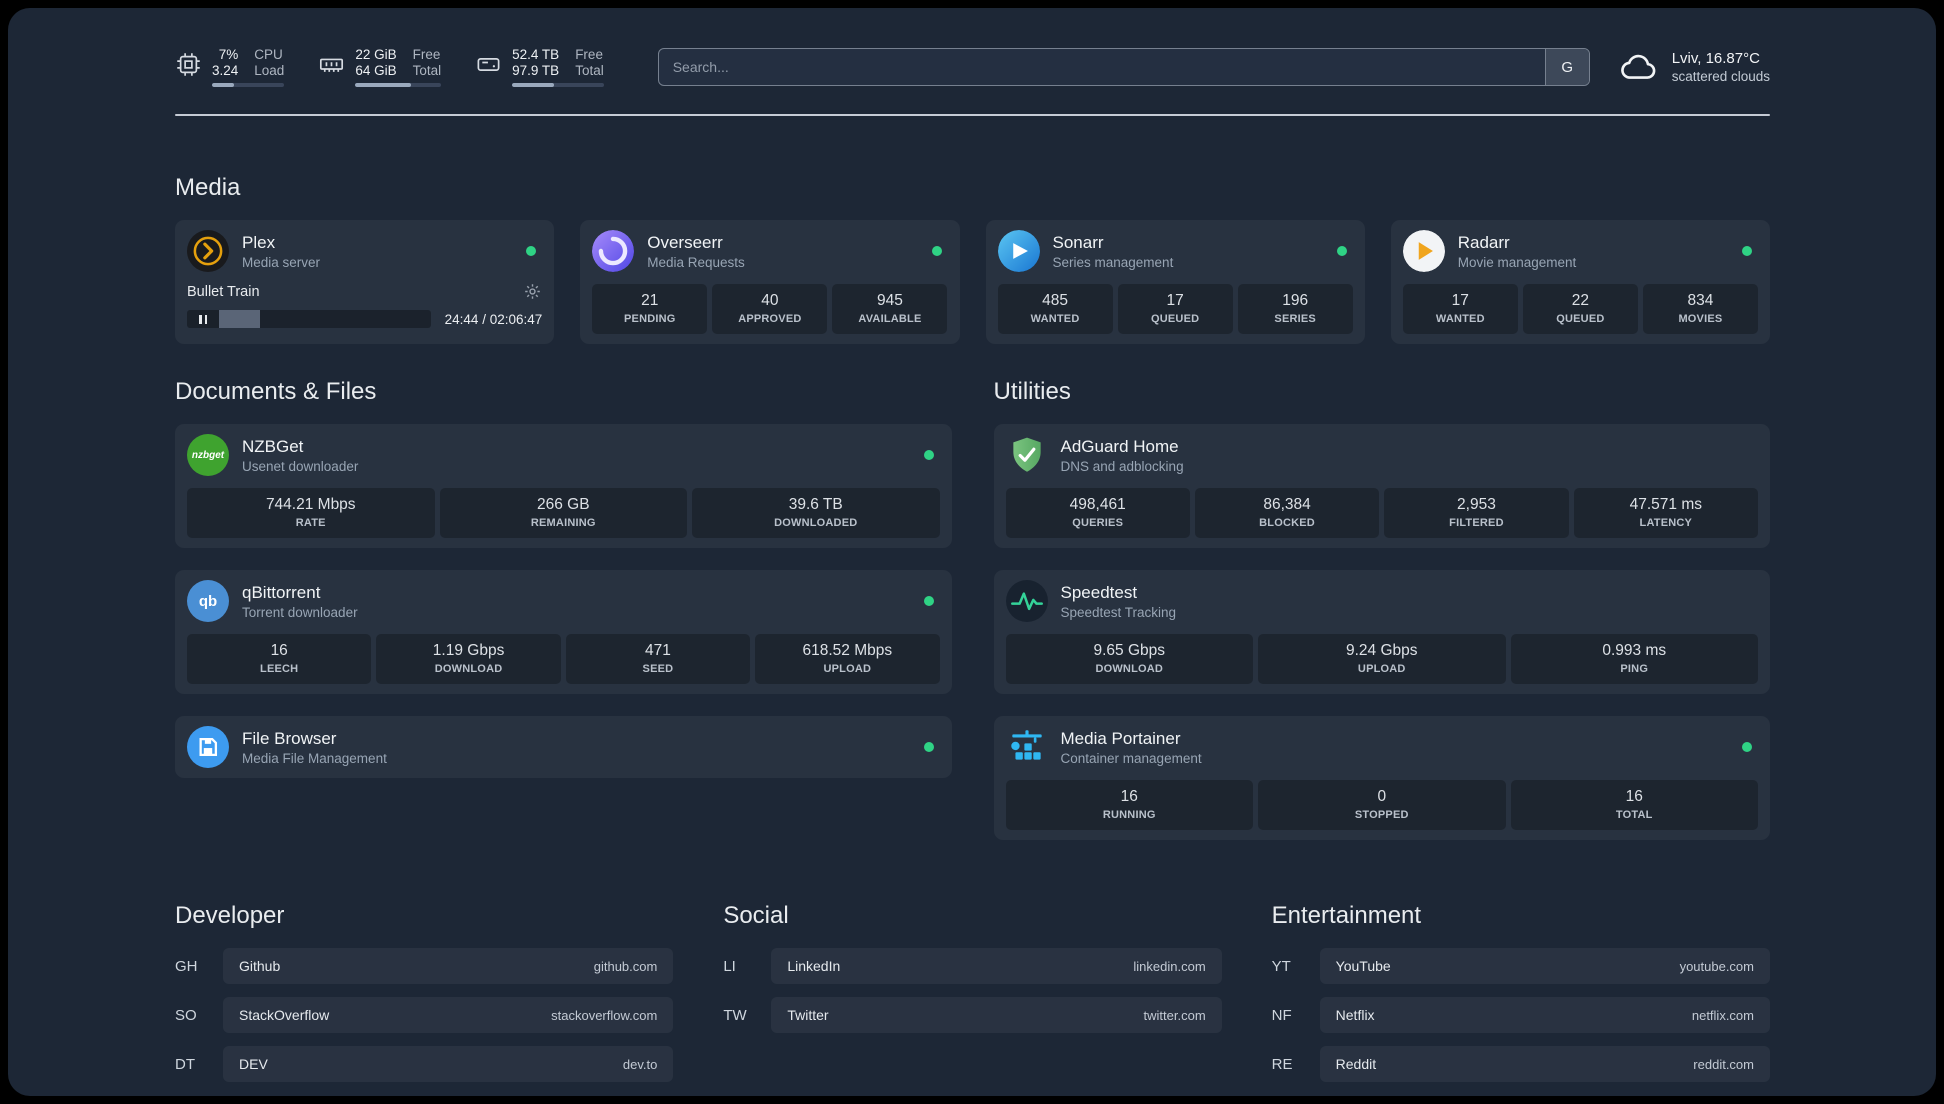 The image size is (1944, 1104). What do you see at coordinates (259, 242) in the screenshot?
I see `service-name: Plex` at bounding box center [259, 242].